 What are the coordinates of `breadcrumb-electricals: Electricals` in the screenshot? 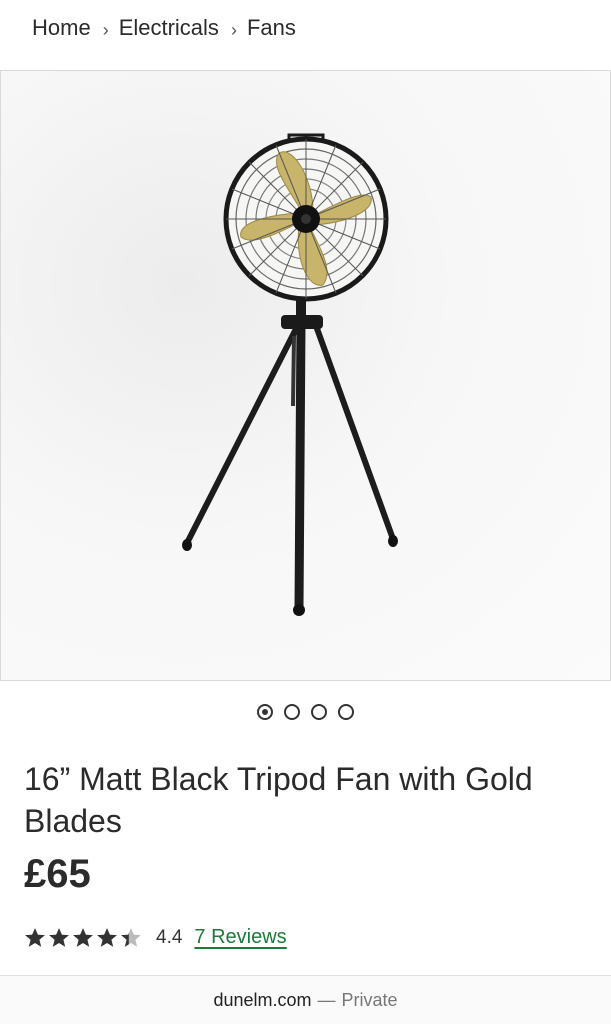 It's located at (169, 28).